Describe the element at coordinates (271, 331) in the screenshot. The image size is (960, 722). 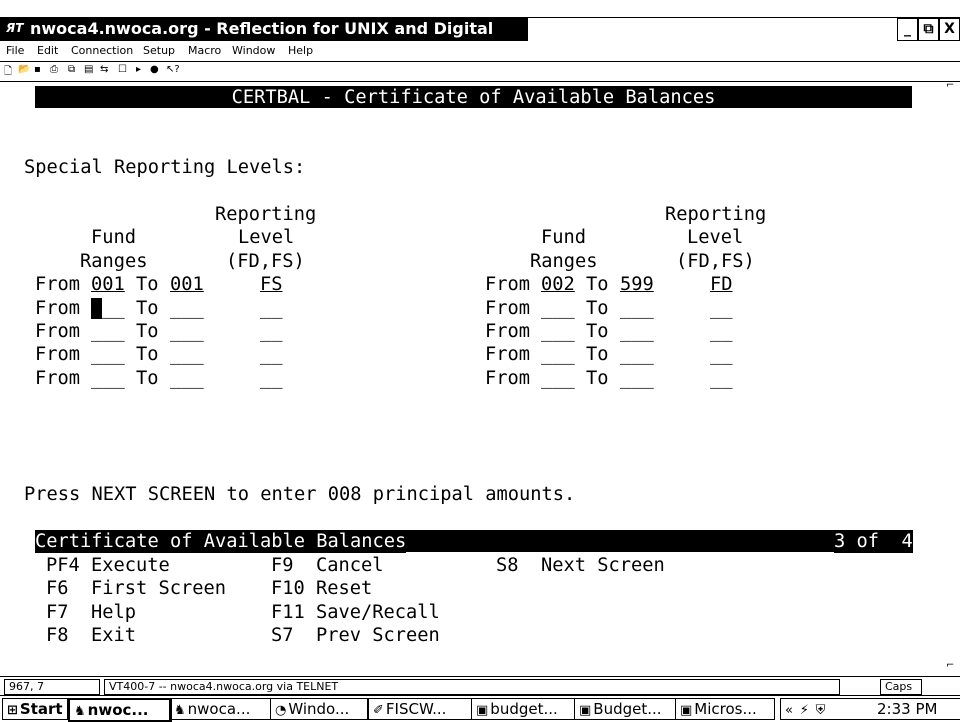
I see `left-level-field-3: __` at that location.